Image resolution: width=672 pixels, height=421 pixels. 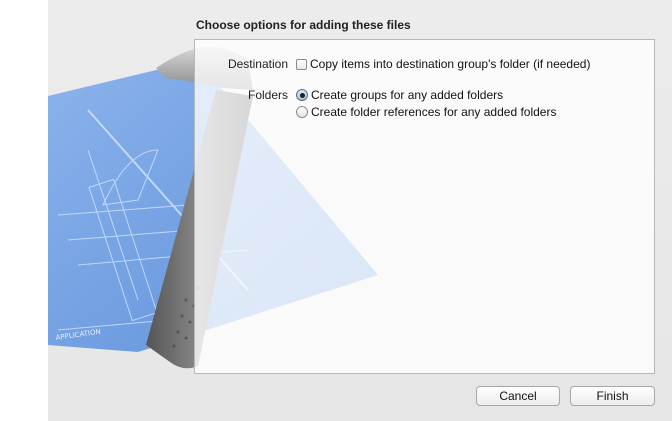 I want to click on create-folder-references-radio, so click(x=302, y=112).